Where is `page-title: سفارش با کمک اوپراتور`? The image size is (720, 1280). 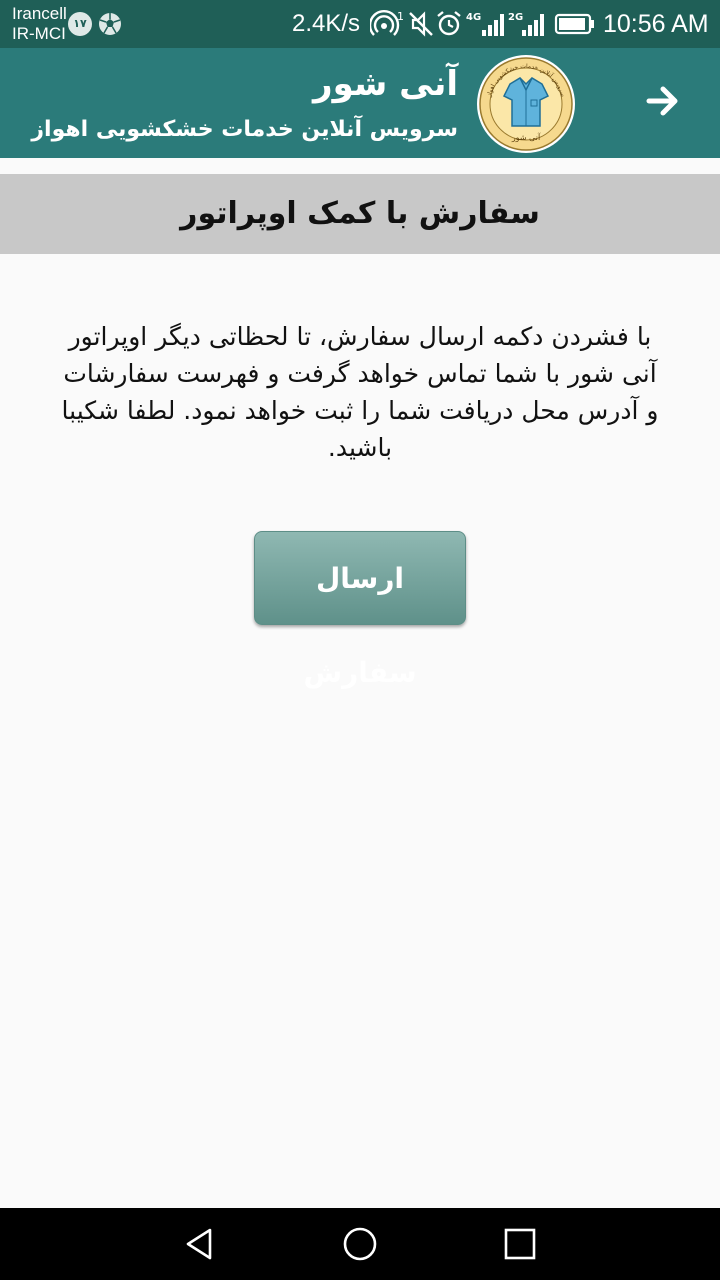
page-title: سفارش با کمک اوپراتور is located at coordinates (360, 214).